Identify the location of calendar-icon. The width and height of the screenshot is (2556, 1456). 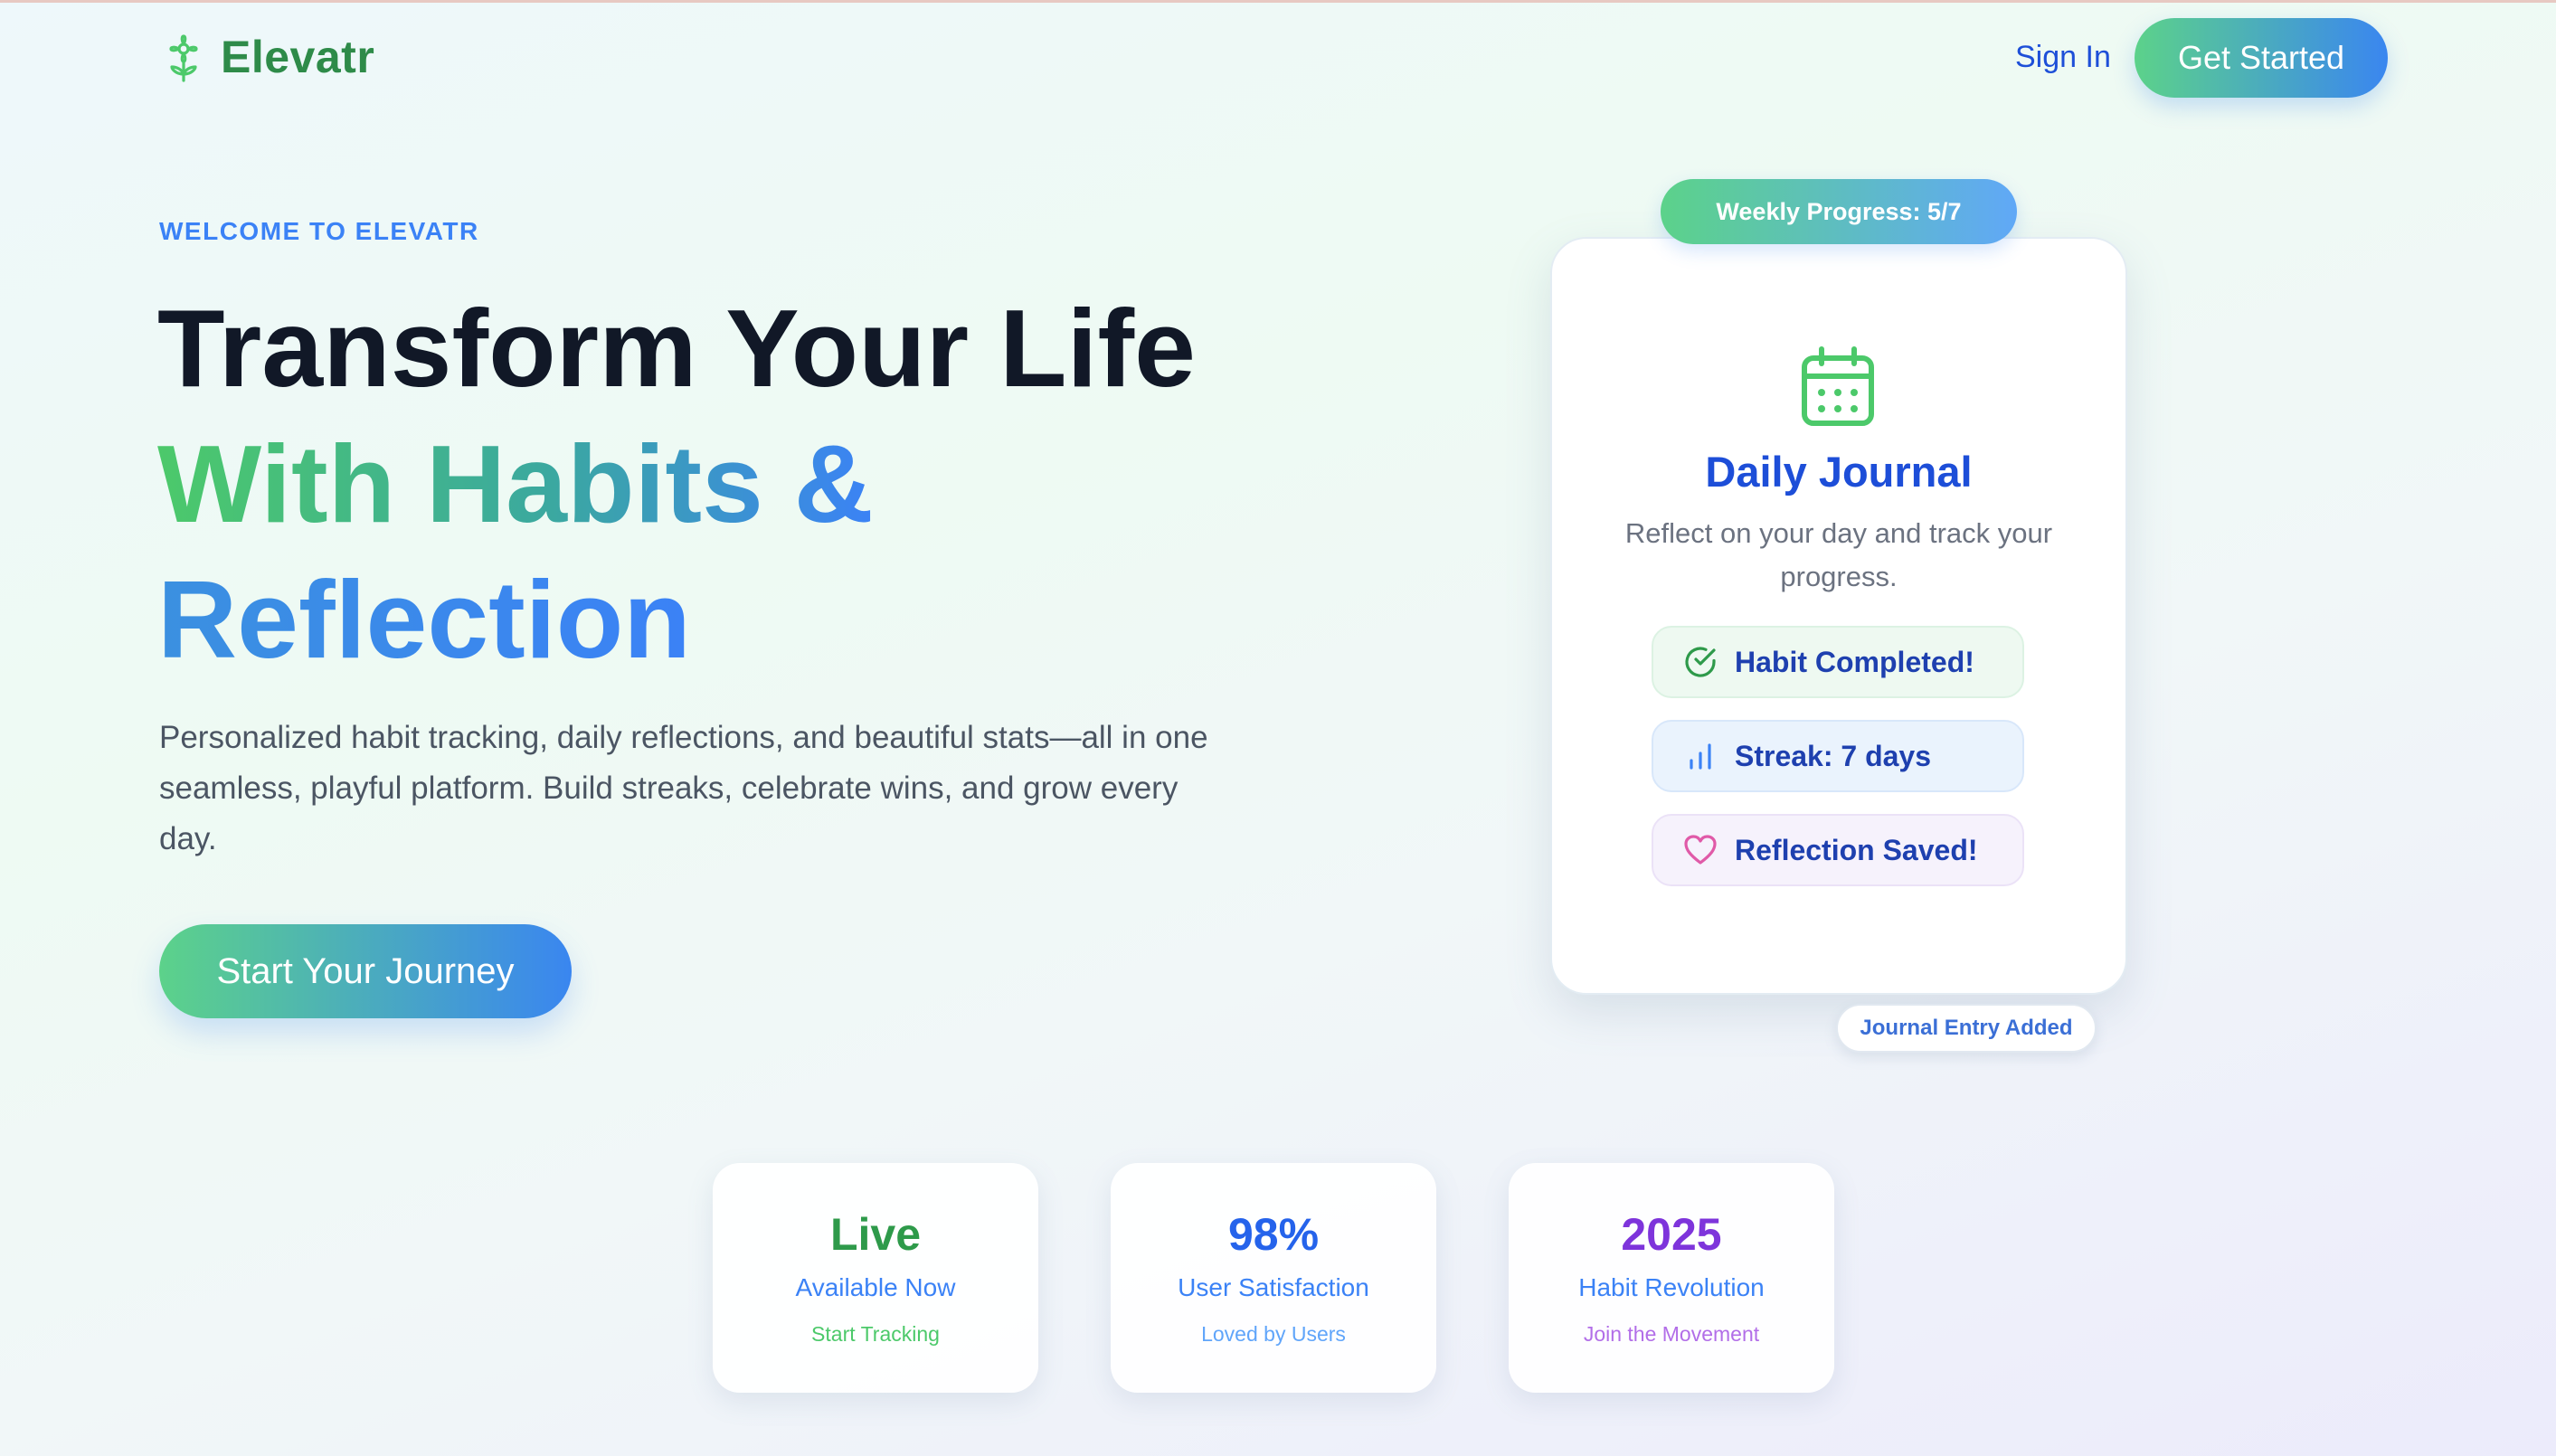
(1838, 386).